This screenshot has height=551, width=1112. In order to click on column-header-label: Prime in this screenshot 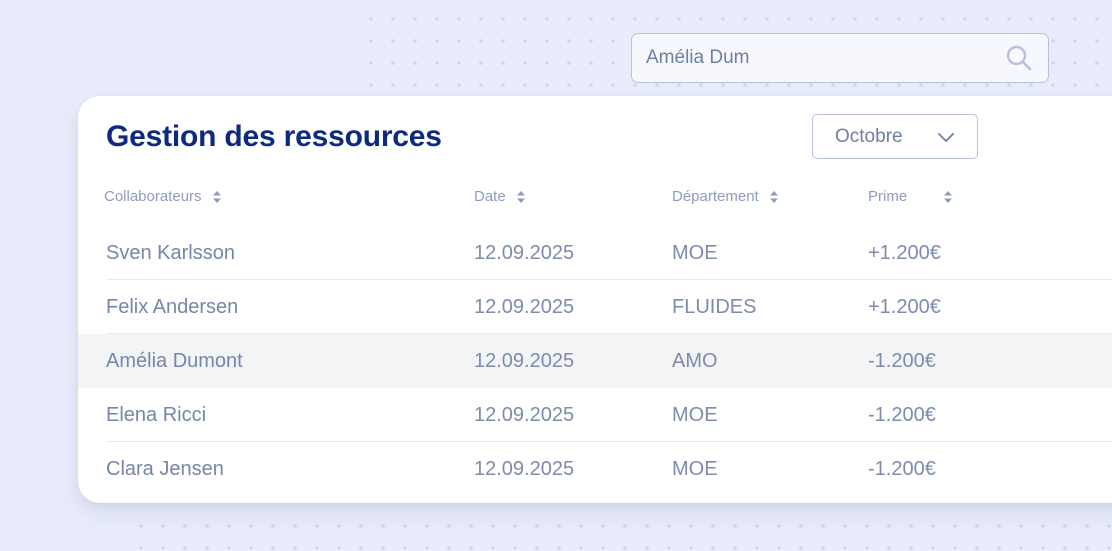, I will do `click(888, 196)`.